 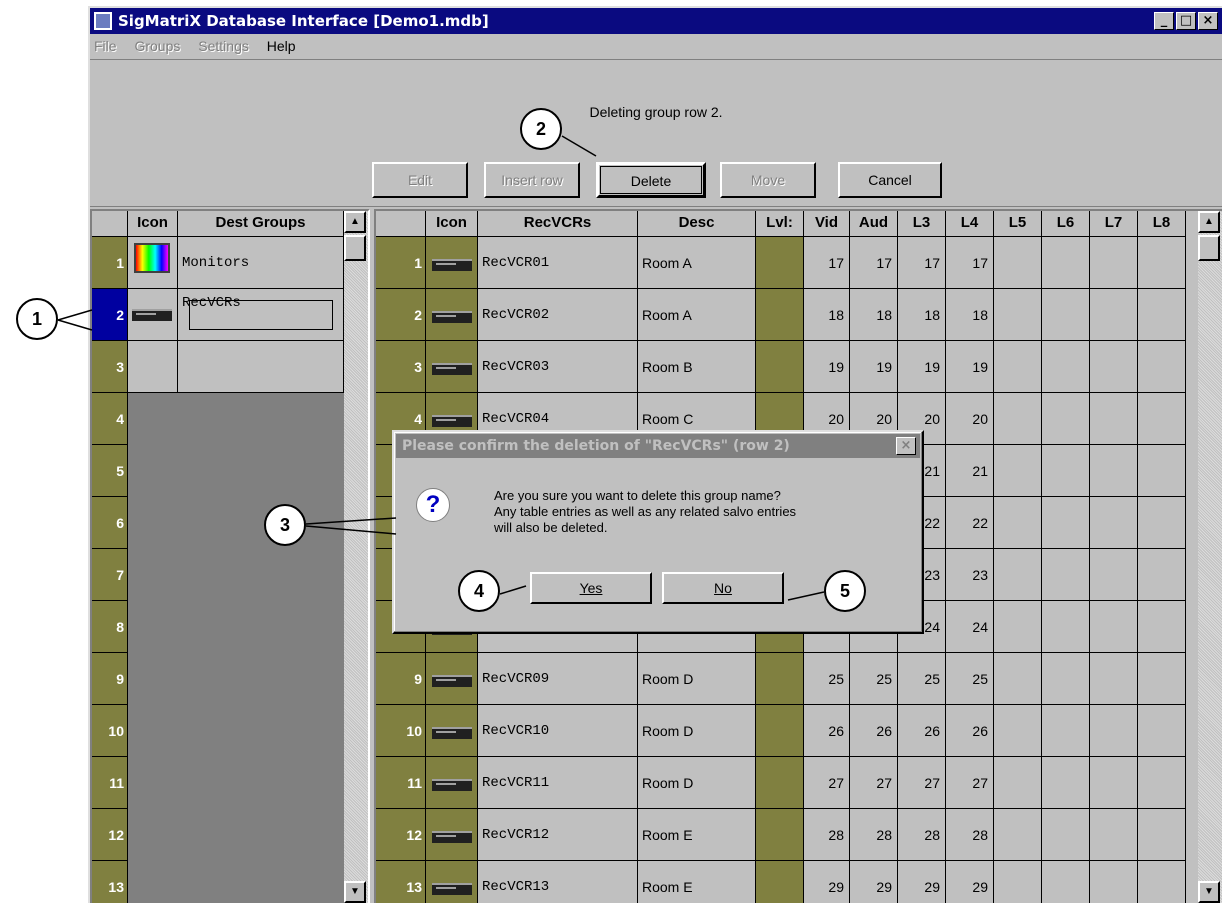 I want to click on callout-3: 3, so click(x=285, y=525).